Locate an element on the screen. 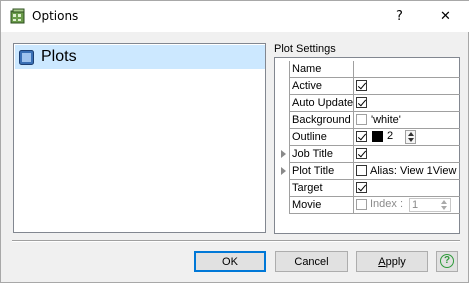 Image resolution: width=470 pixels, height=284 pixels. close-button: ✕ is located at coordinates (445, 16).